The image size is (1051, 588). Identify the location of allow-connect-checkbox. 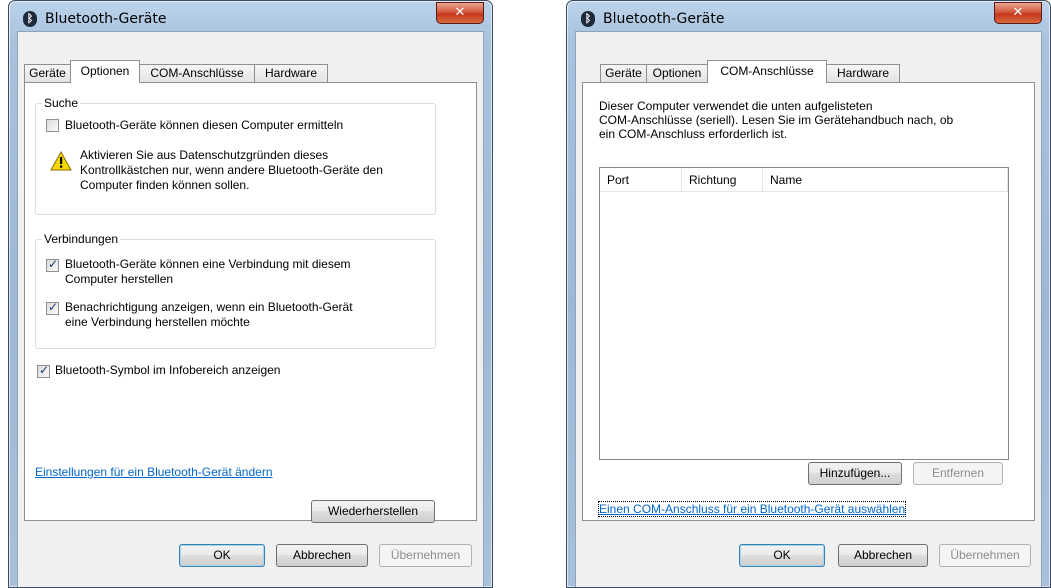
(52, 264).